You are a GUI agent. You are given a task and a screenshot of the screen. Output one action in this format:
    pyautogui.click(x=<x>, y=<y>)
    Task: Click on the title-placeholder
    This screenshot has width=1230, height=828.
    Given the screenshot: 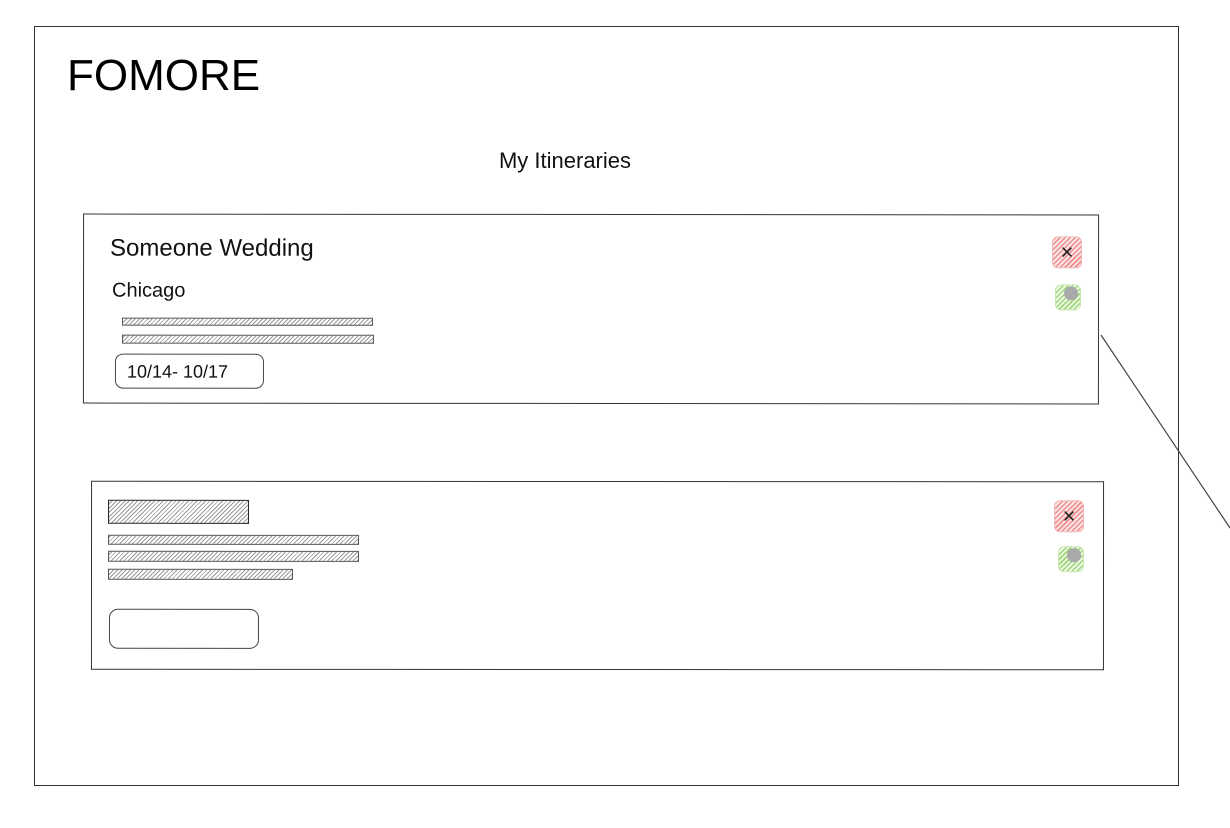 What is the action you would take?
    pyautogui.click(x=179, y=511)
    